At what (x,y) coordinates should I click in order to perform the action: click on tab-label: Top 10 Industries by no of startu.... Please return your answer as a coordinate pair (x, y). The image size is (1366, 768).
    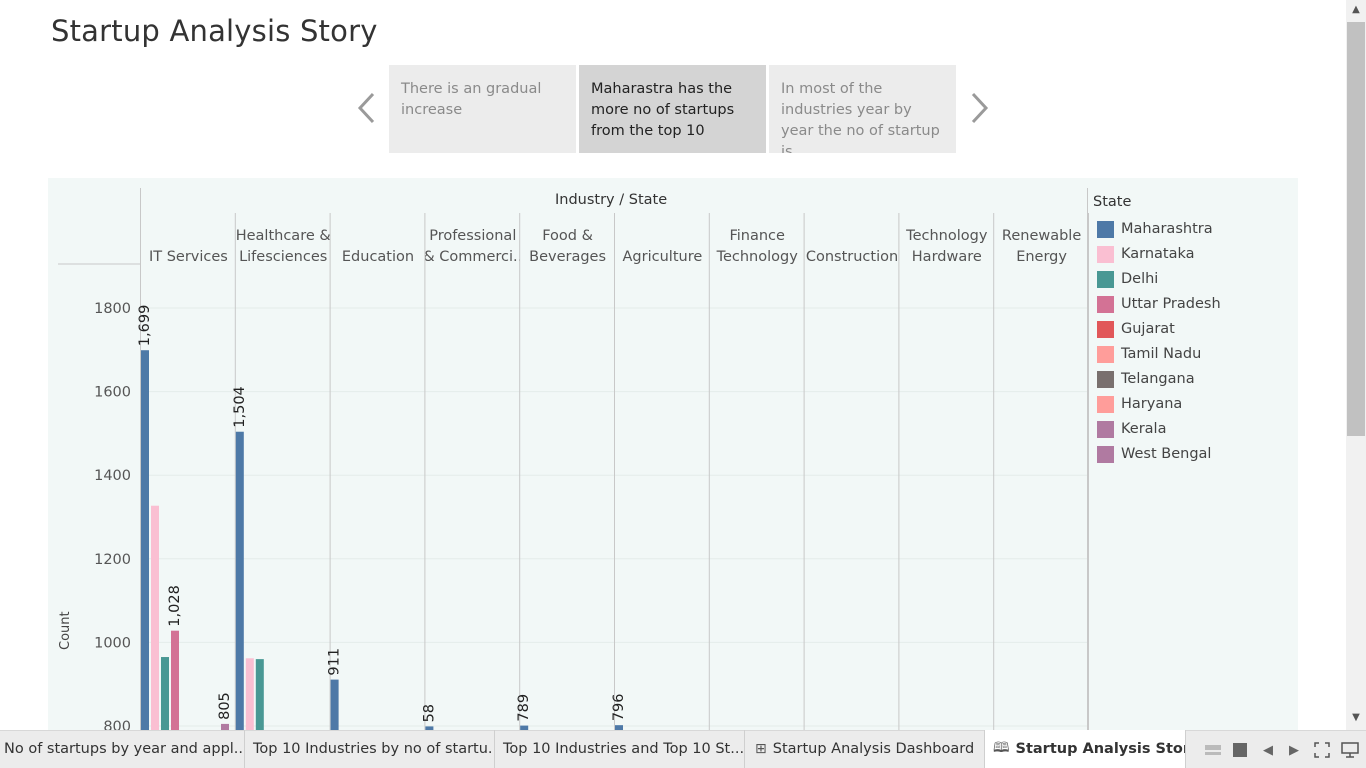
    Looking at the image, I should click on (374, 749).